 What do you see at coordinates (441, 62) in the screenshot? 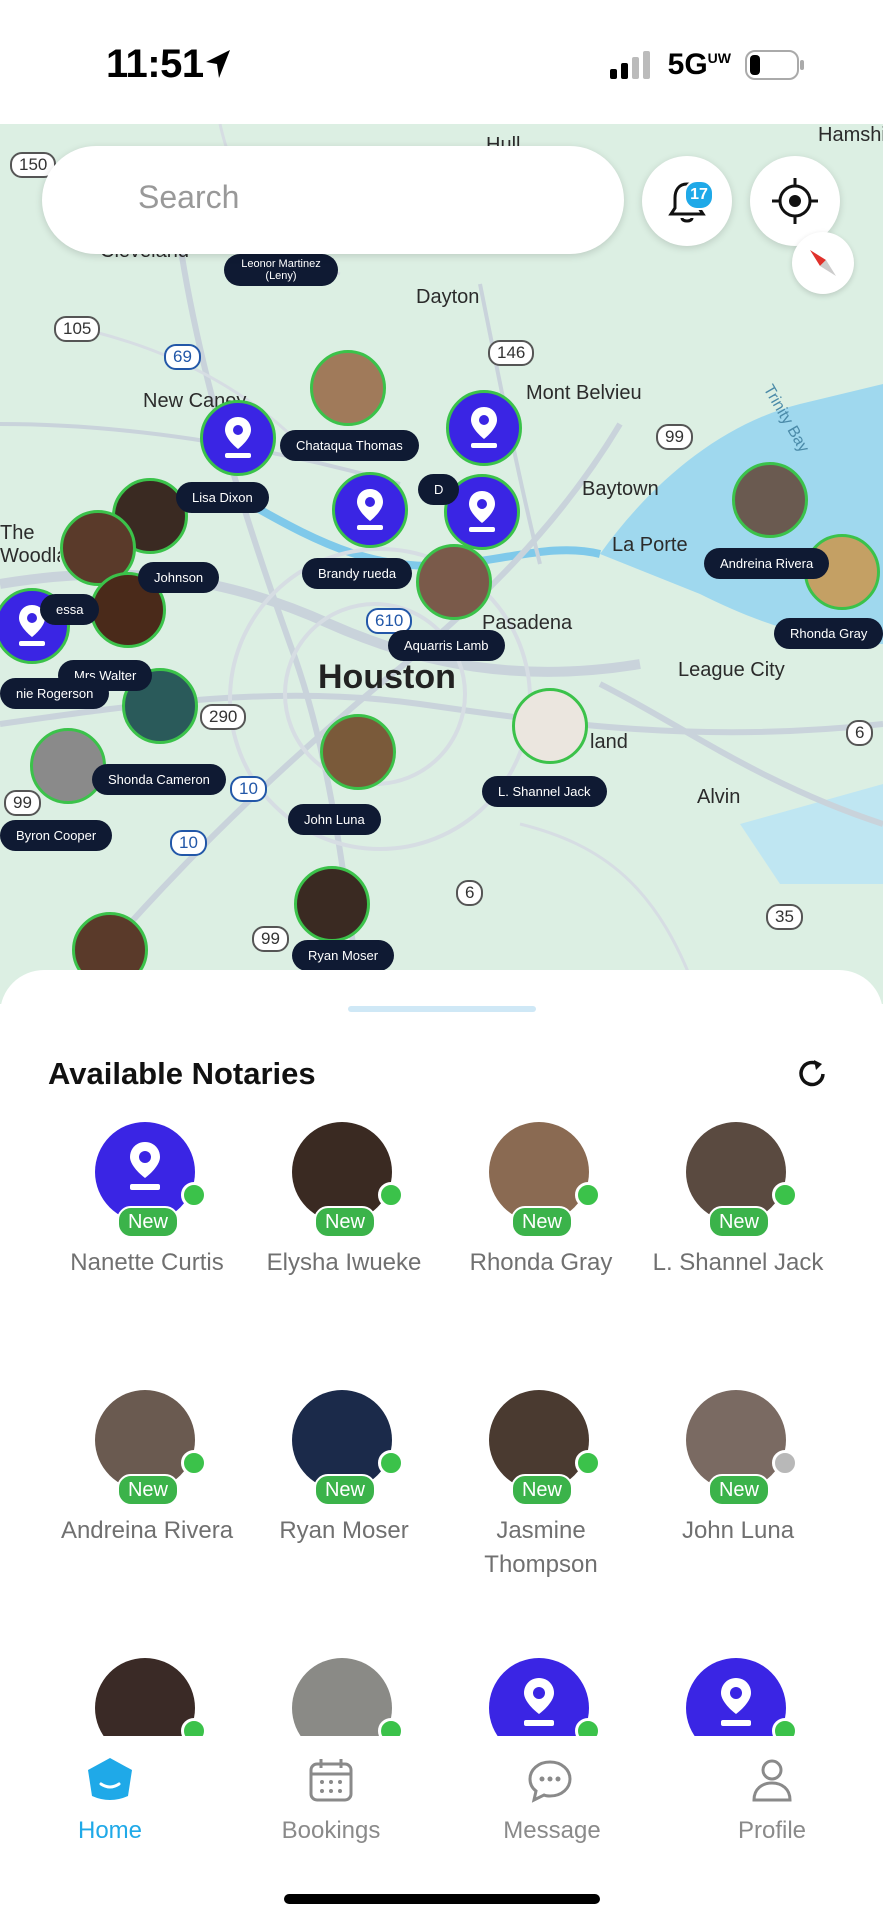
I see `status-bar: 11:51 5GUW` at bounding box center [441, 62].